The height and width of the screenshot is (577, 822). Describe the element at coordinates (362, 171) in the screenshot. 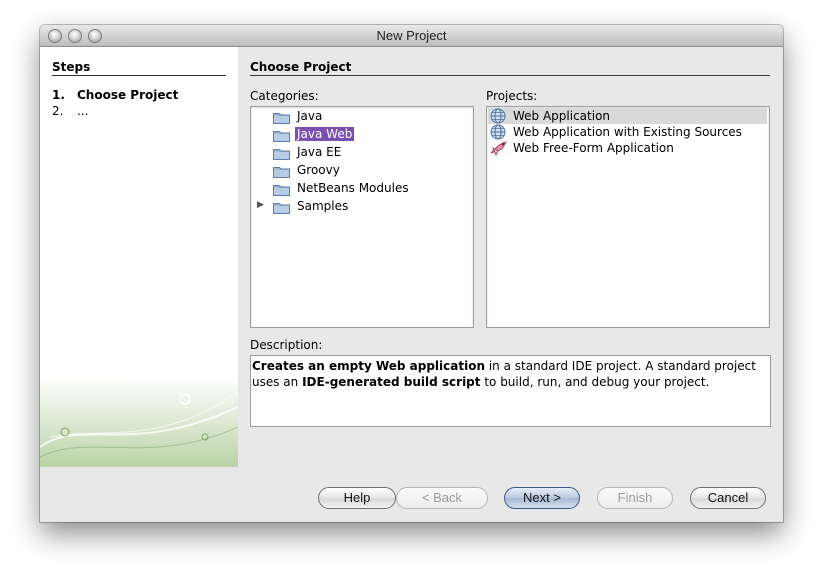

I see `category-item-groovy: Groovy` at that location.